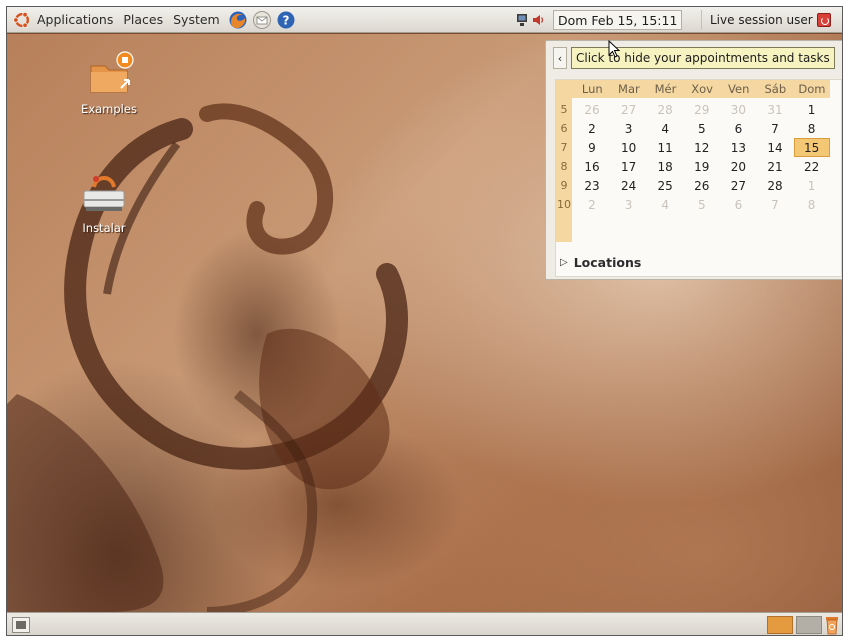 This screenshot has width=849, height=640. I want to click on week-number: 5, so click(564, 109).